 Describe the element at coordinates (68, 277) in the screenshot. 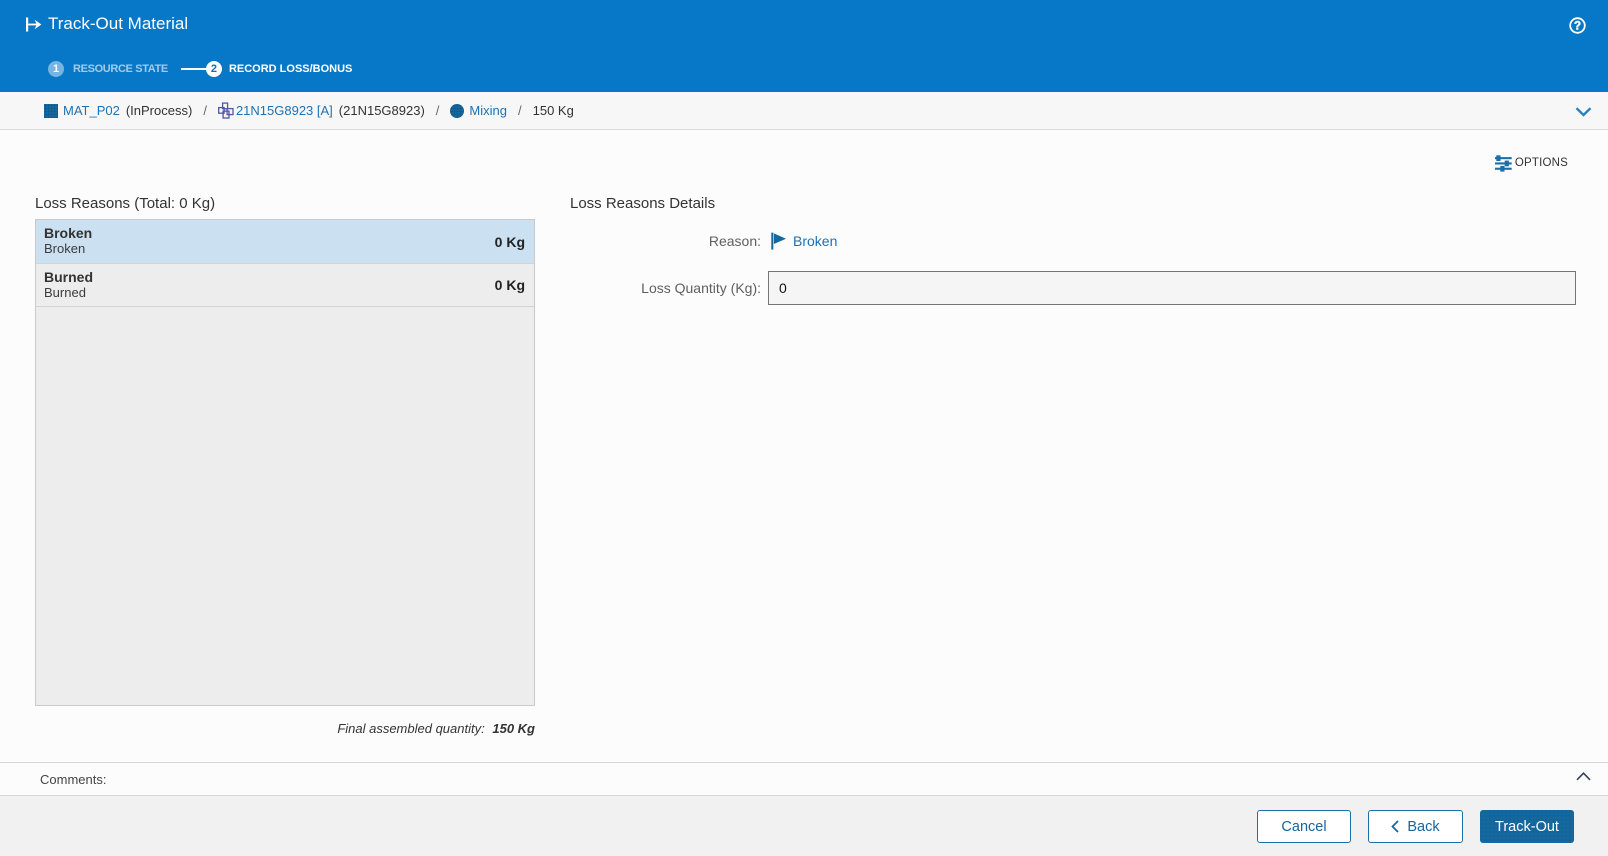

I see `loss-reason-name: Burned` at that location.